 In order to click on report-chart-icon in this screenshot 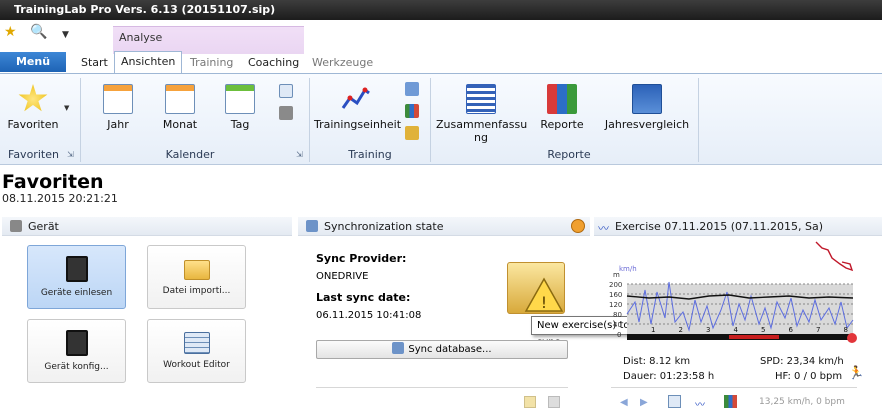, I will do `click(562, 99)`.